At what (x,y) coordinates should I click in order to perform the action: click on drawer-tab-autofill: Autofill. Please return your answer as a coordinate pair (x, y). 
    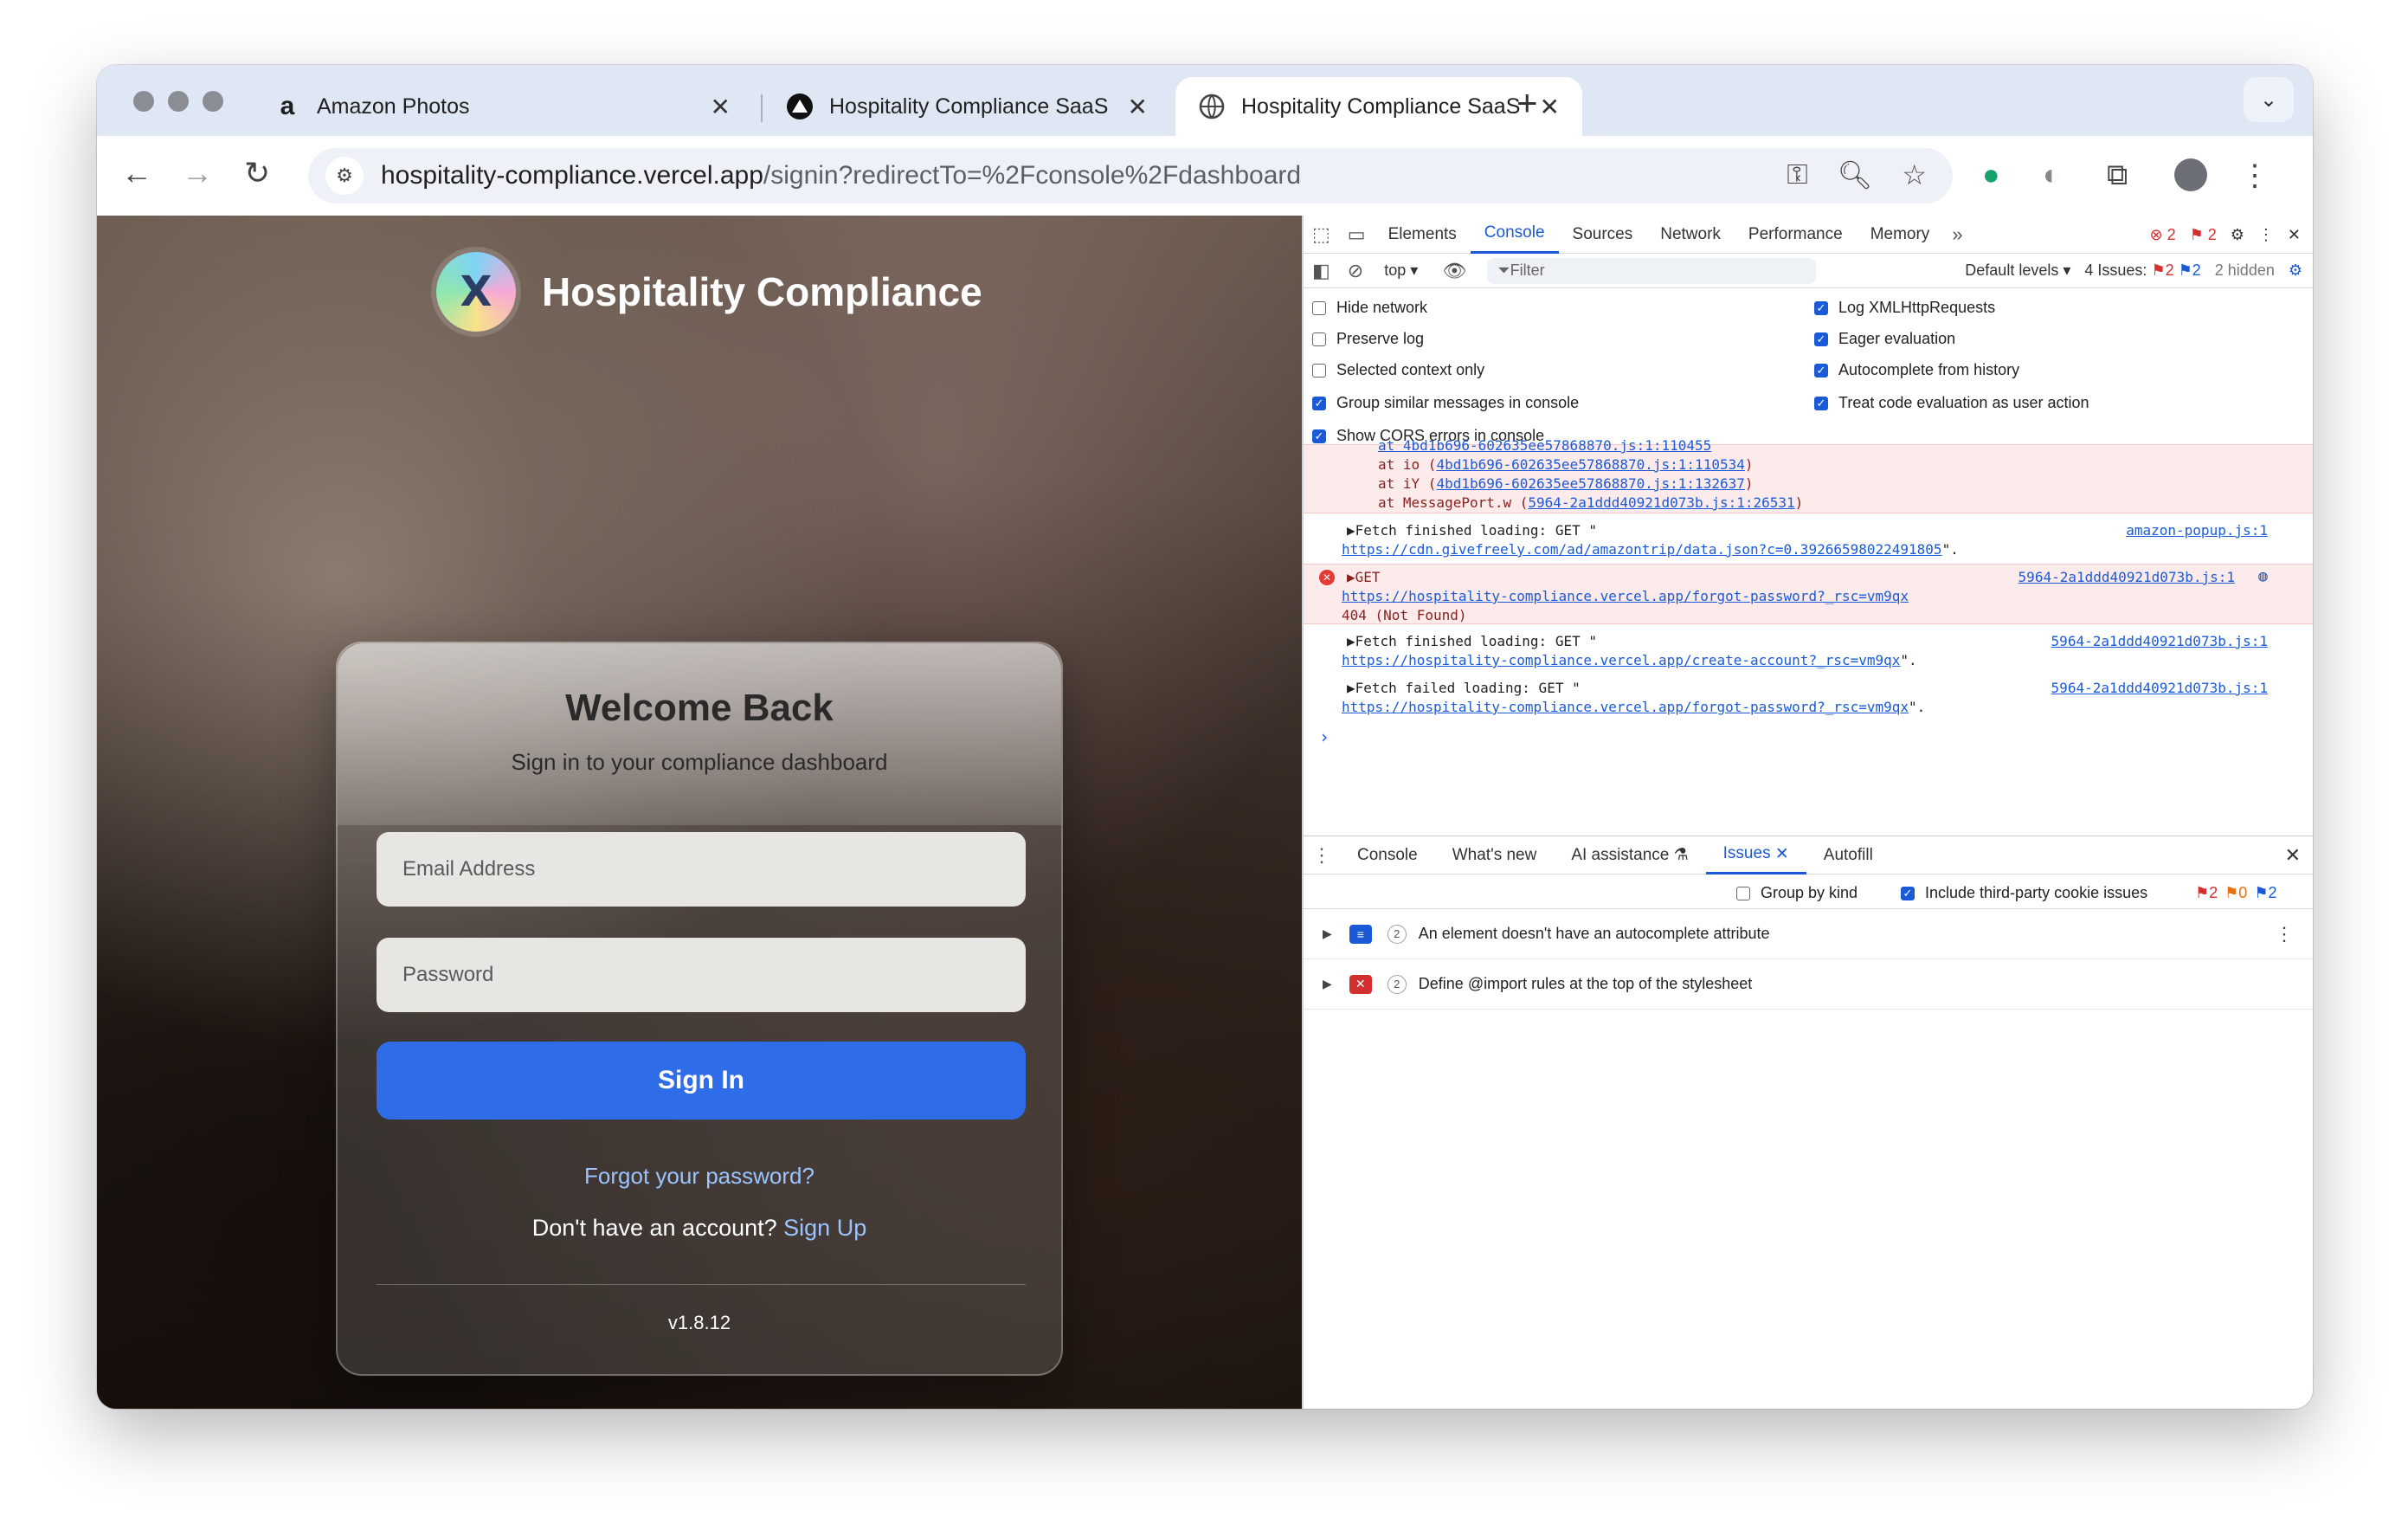
    Looking at the image, I should click on (1848, 855).